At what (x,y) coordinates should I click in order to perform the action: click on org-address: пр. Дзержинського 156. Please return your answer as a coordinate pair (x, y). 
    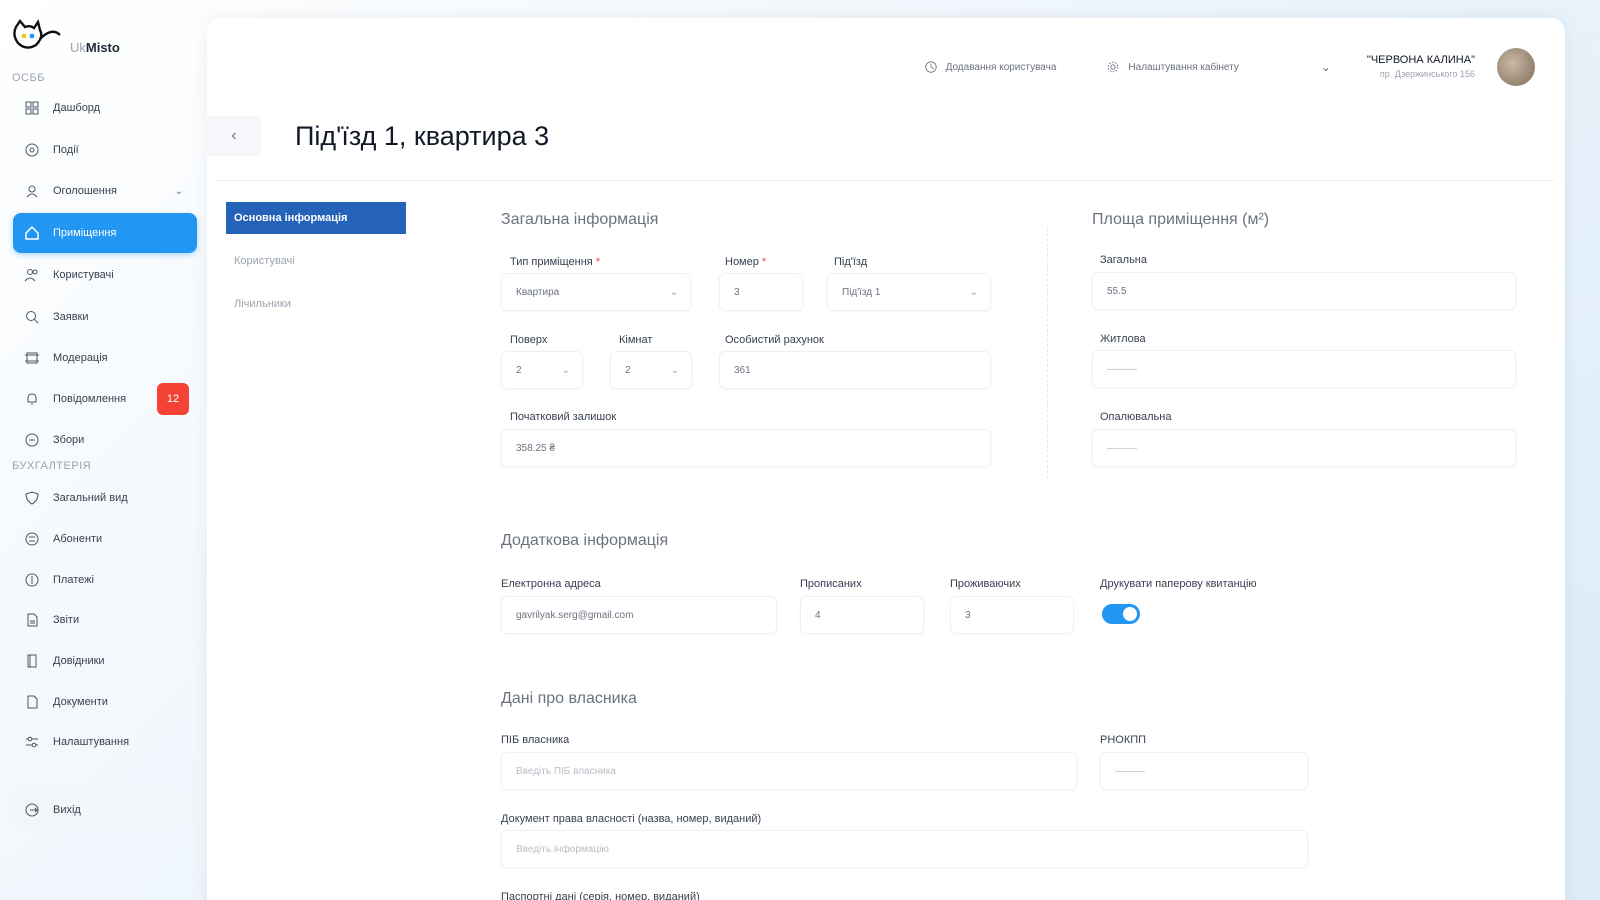
    Looking at the image, I should click on (1427, 74).